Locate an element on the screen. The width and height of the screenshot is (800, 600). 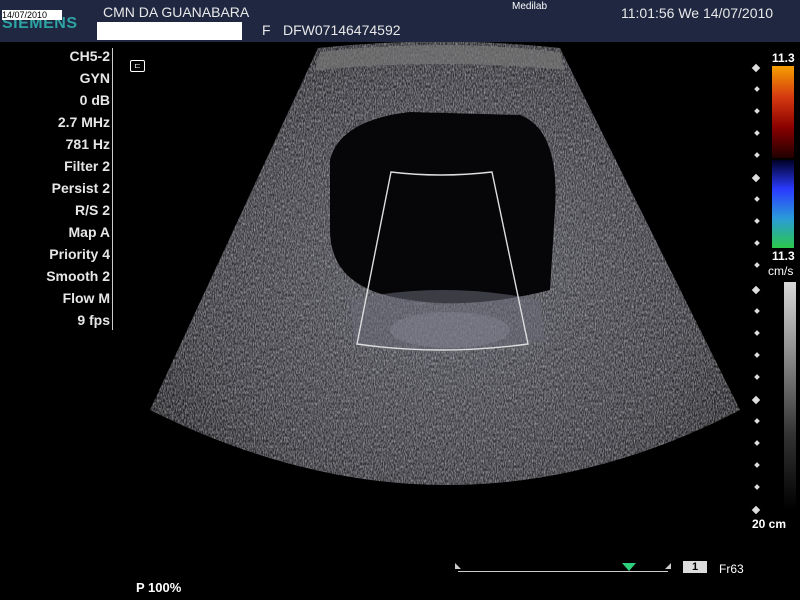
colorbar-reverse is located at coordinates (783, 204).